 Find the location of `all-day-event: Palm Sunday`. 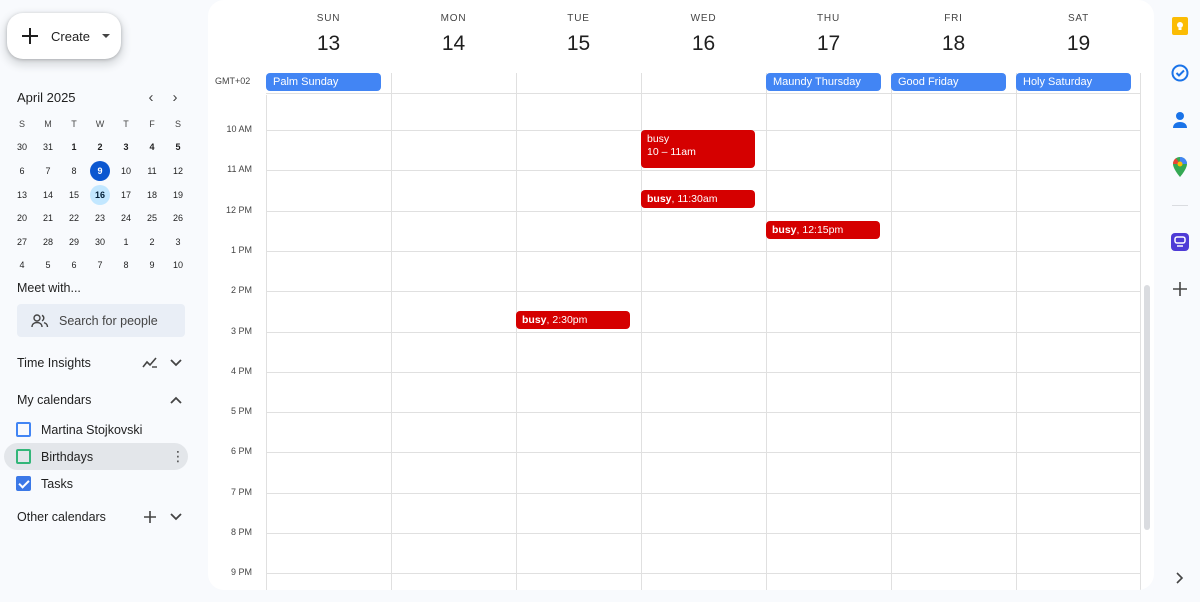

all-day-event: Palm Sunday is located at coordinates (323, 82).